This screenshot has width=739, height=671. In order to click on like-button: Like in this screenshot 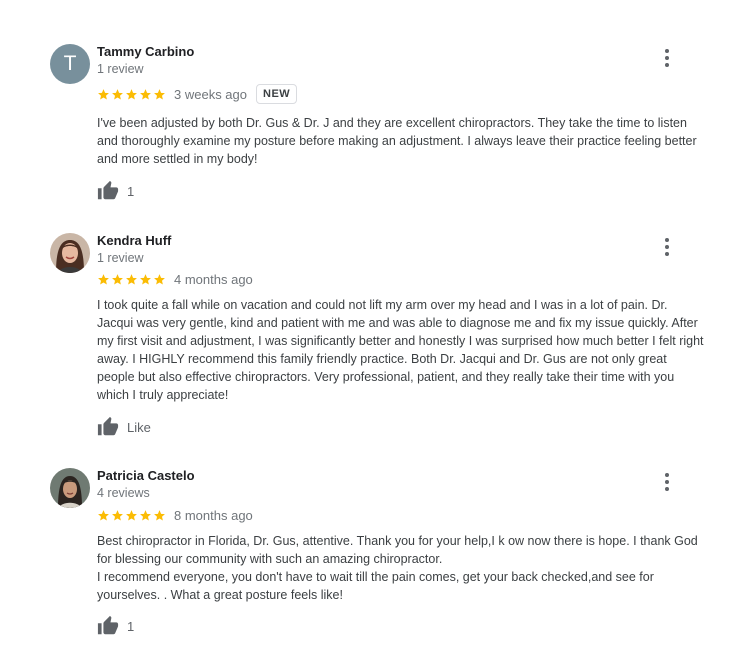, I will do `click(124, 427)`.